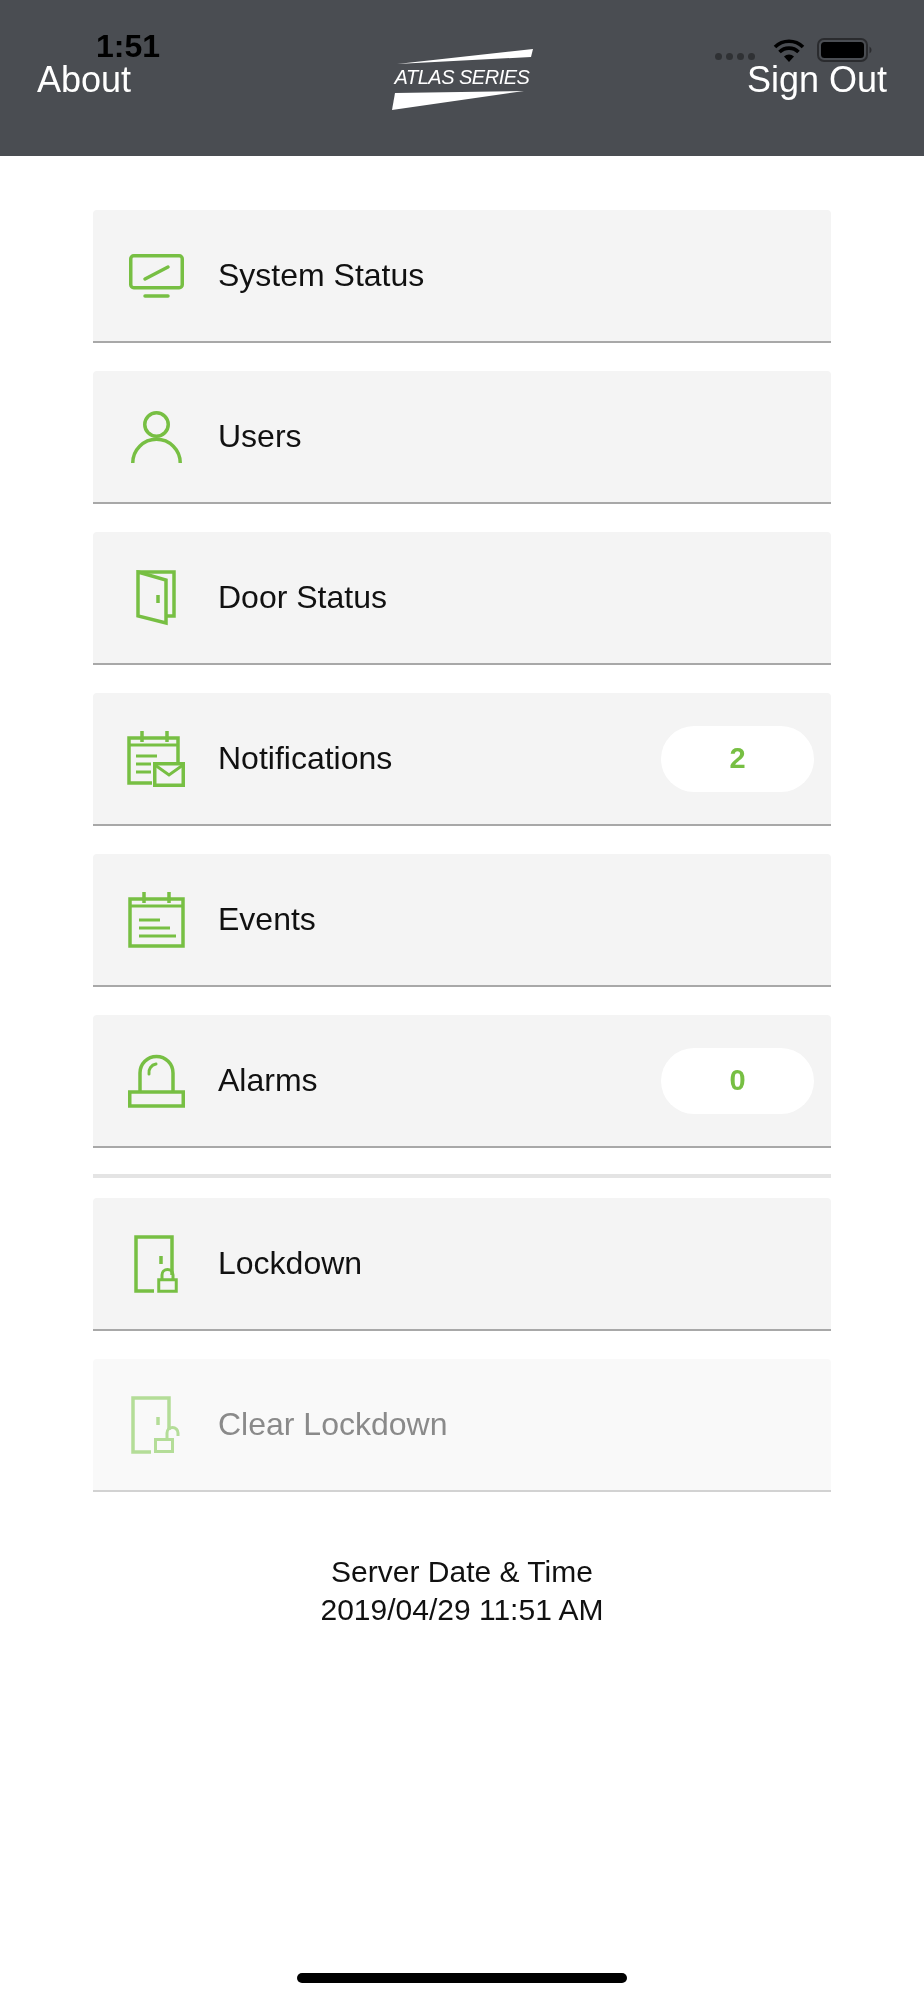 The width and height of the screenshot is (924, 2000). Describe the element at coordinates (462, 1572) in the screenshot. I see `server-time-label: Server Date & Time` at that location.